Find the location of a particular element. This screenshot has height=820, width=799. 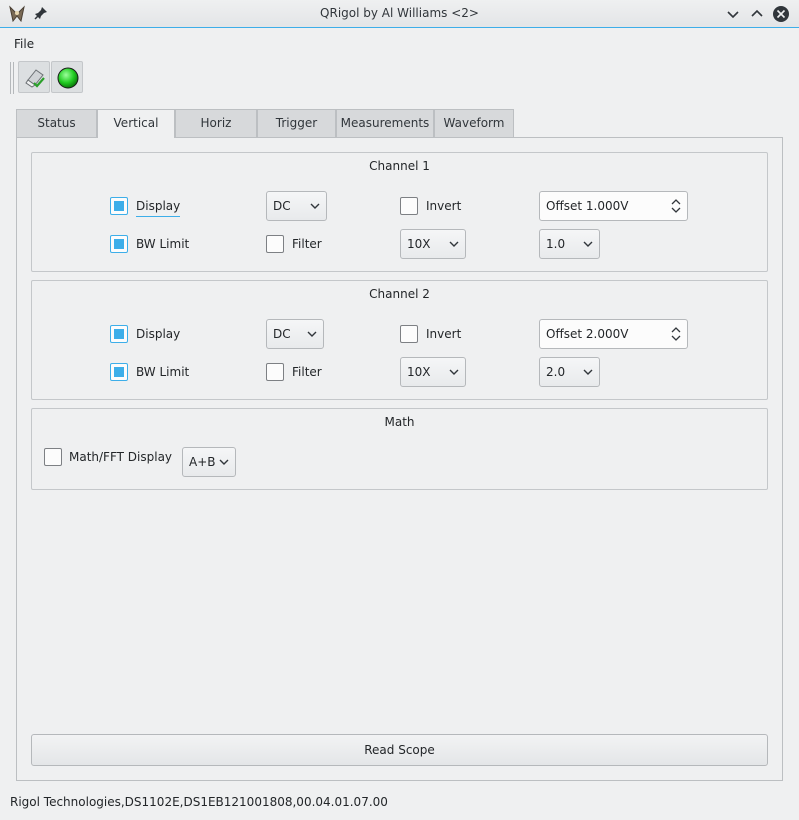

title-bar: QRigol by Al Williams <2> is located at coordinates (399, 14).